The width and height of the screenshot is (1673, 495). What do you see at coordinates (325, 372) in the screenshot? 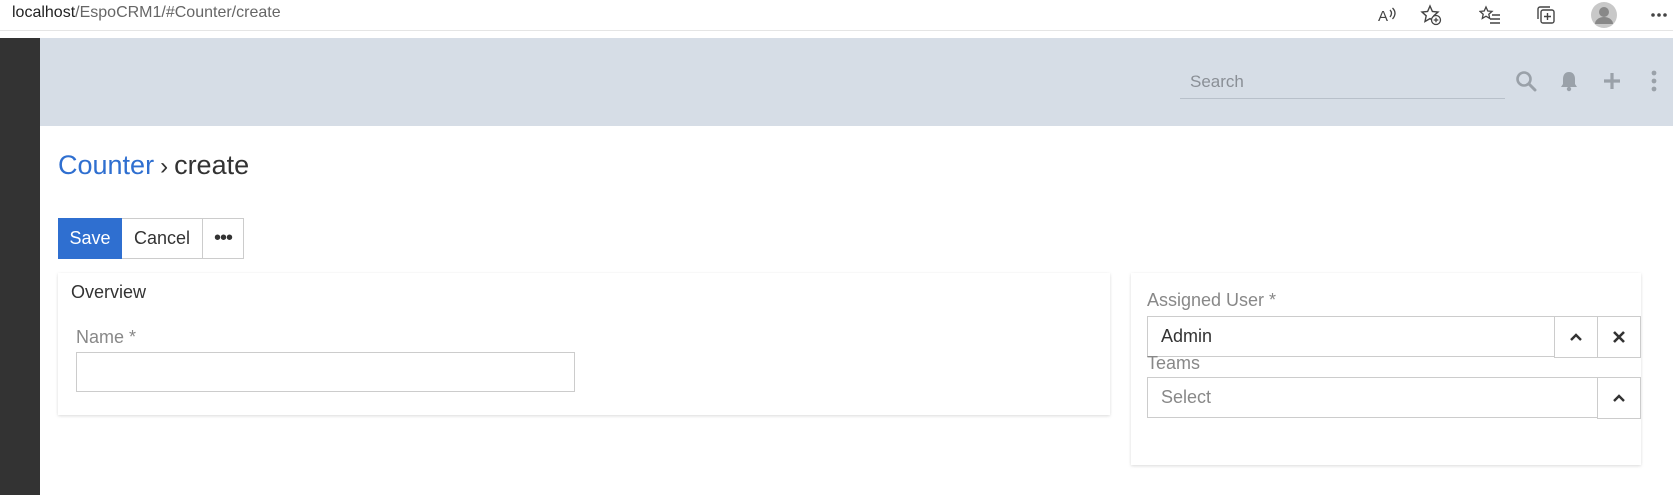
I see `name-field` at bounding box center [325, 372].